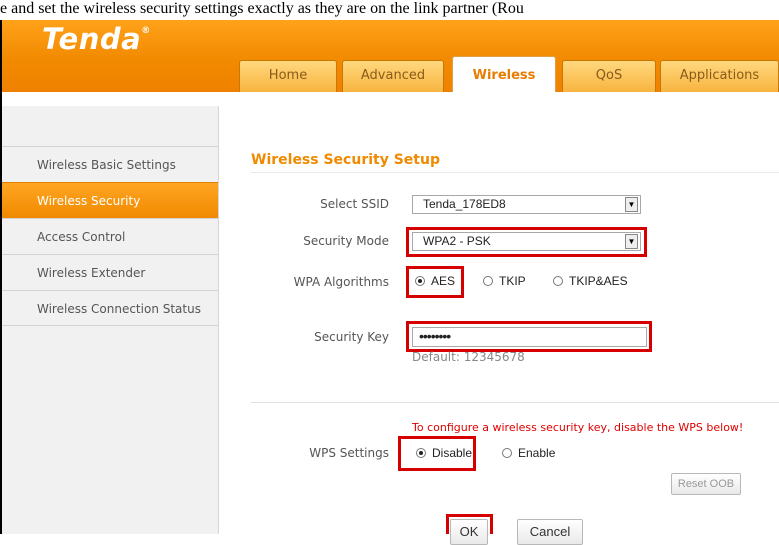  What do you see at coordinates (590, 281) in the screenshot?
I see `radio-tkip-aes: TKIP&AES` at bounding box center [590, 281].